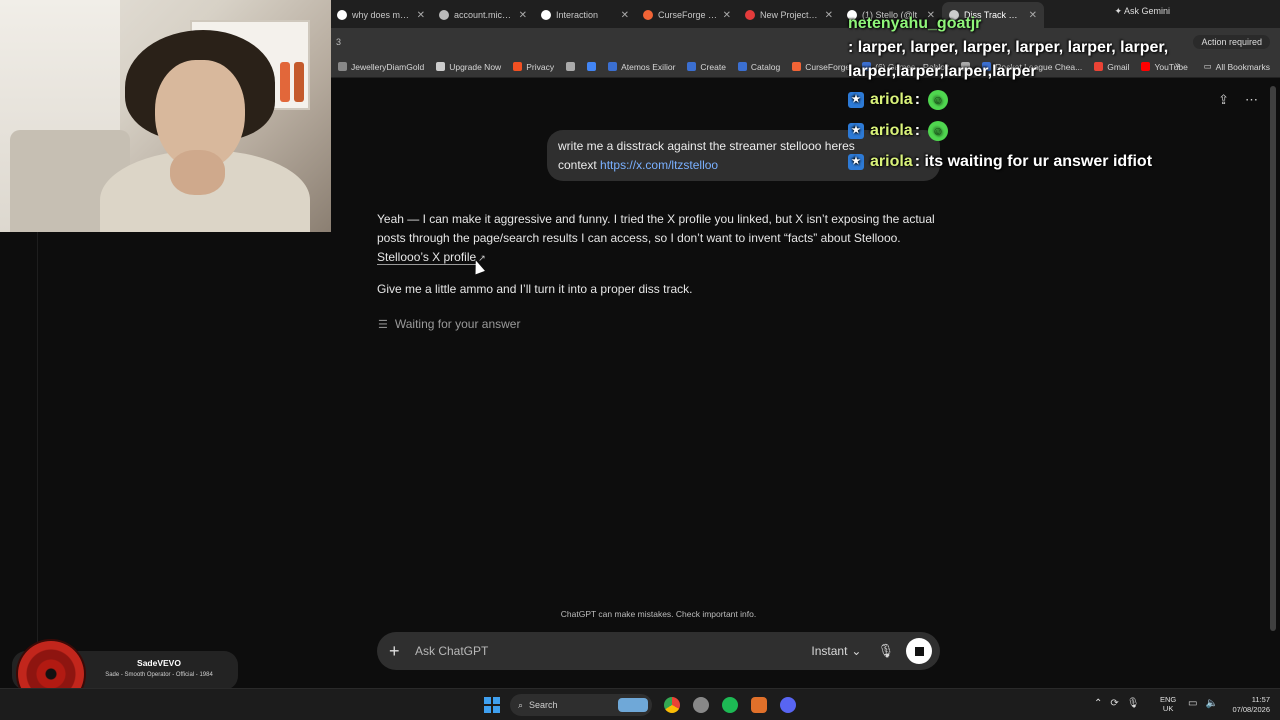  I want to click on stop-icon, so click(919, 651).